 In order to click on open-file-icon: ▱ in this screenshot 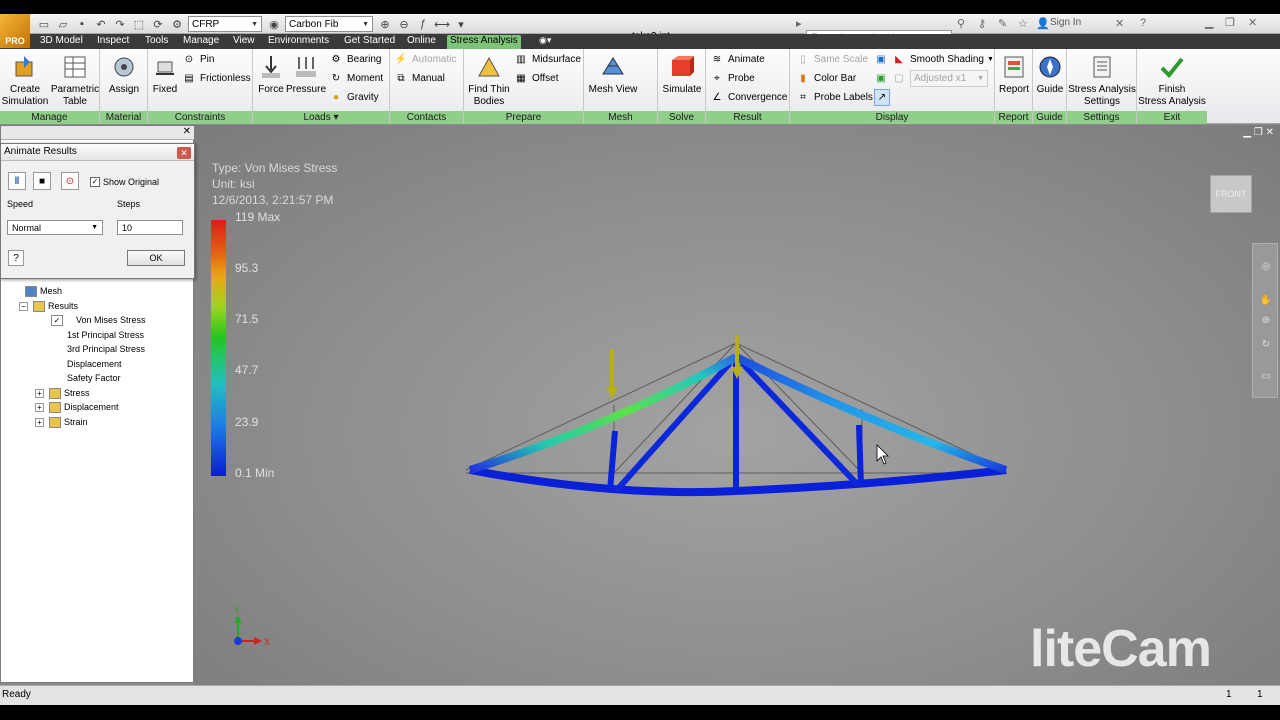, I will do `click(63, 24)`.